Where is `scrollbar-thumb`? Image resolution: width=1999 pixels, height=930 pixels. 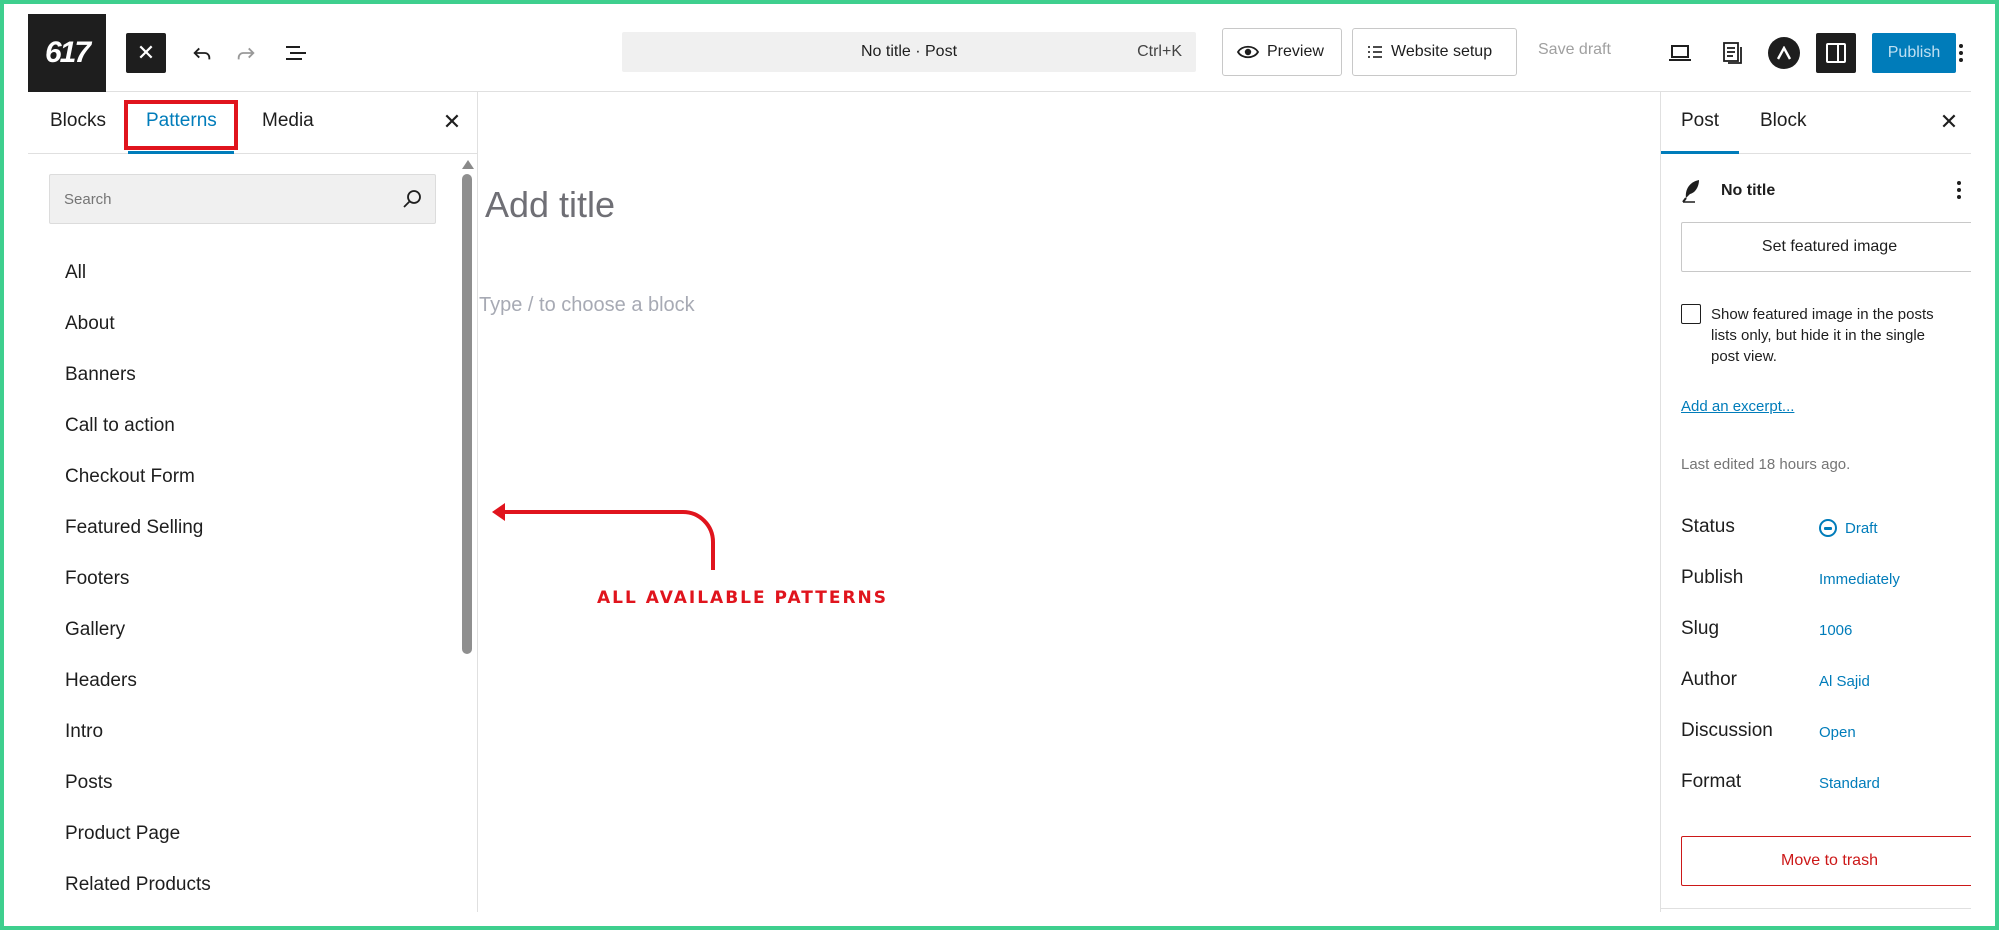
scrollbar-thumb is located at coordinates (467, 414).